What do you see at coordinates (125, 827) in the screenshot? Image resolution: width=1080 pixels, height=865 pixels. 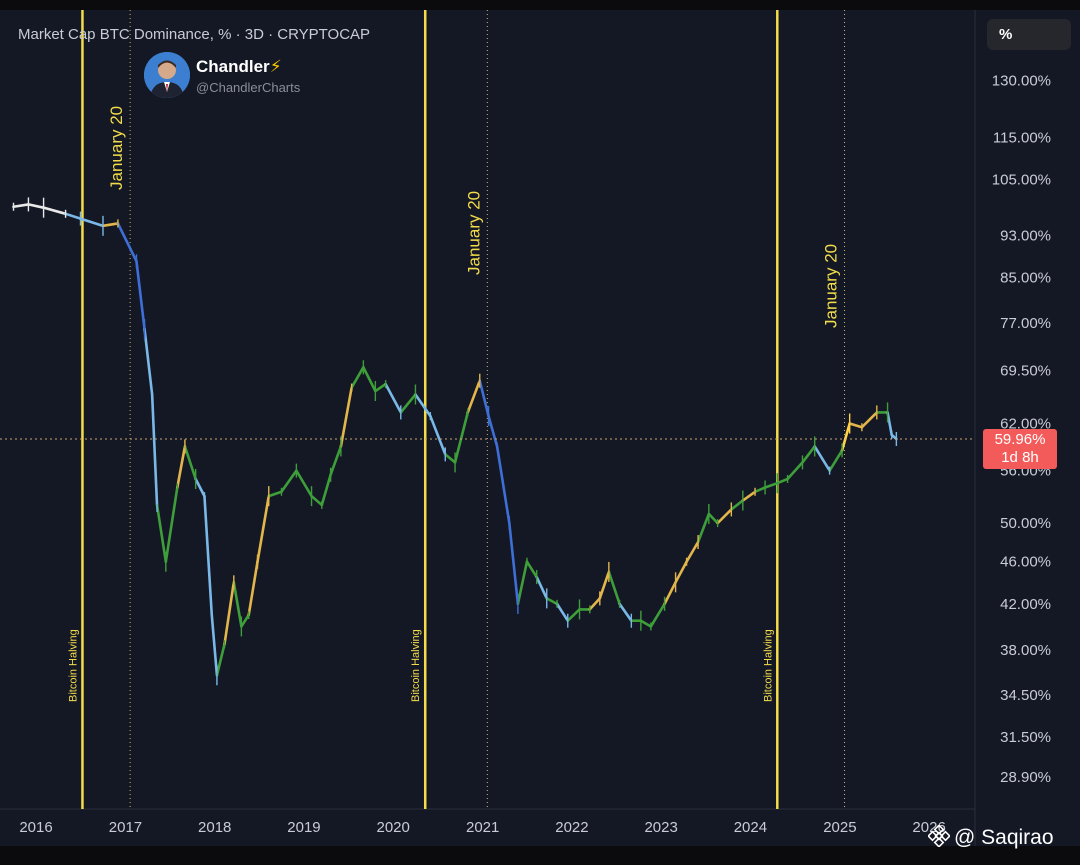 I see `x-tick-label: 2017` at bounding box center [125, 827].